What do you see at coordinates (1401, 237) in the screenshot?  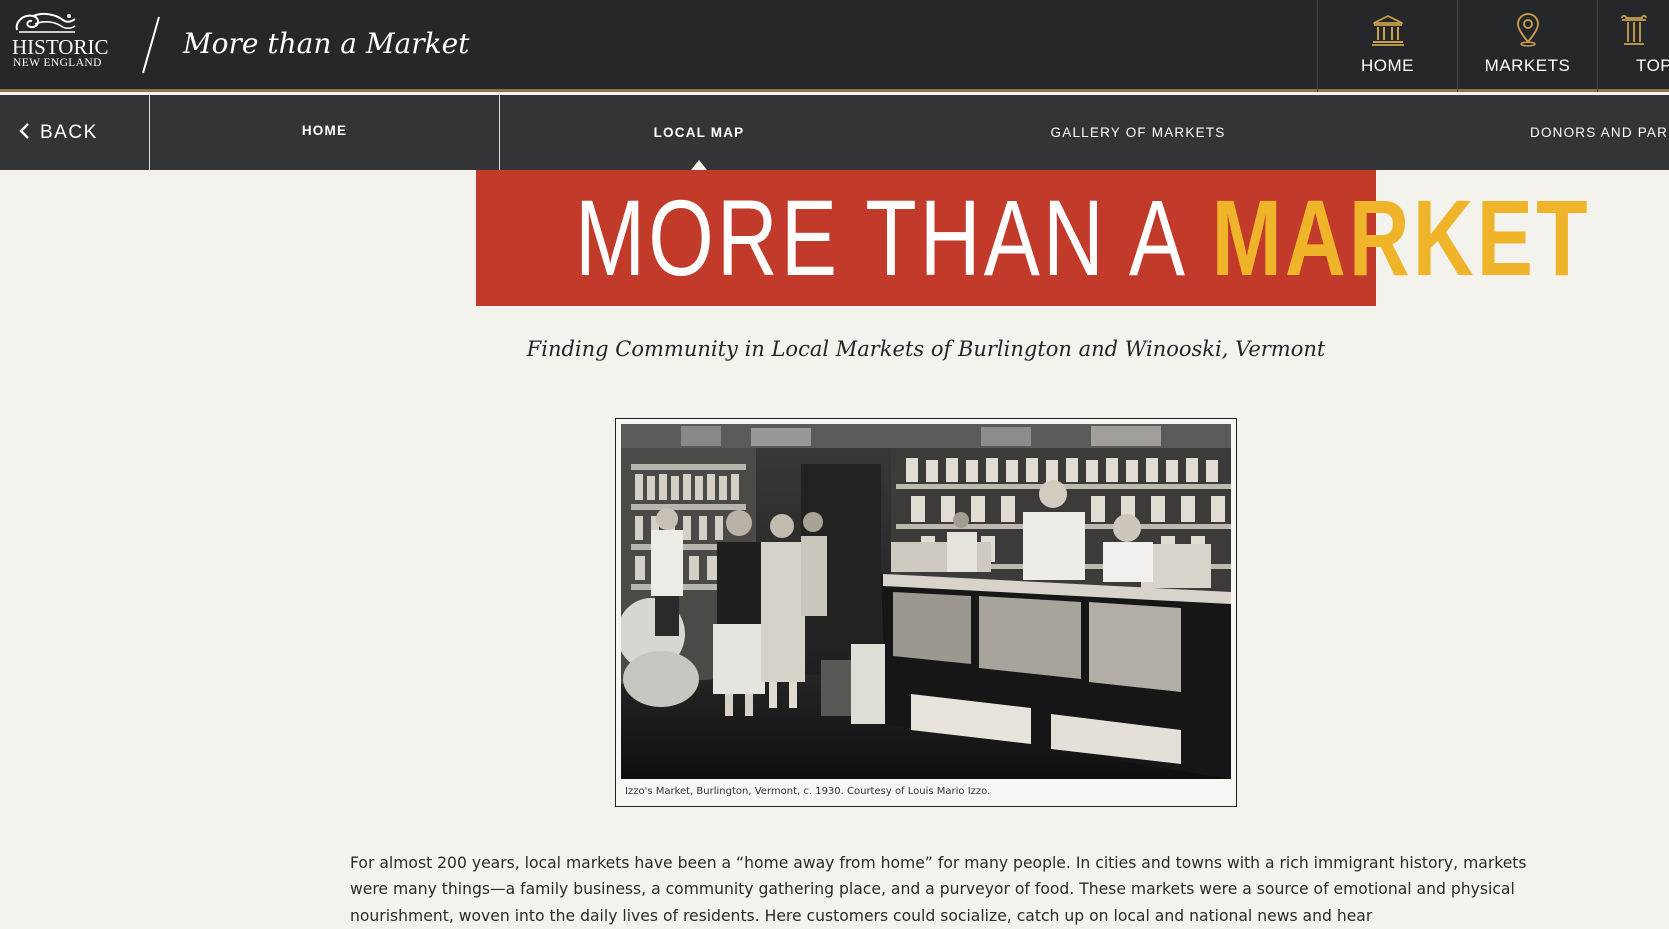 I see `banner-title-gold: MARKET` at bounding box center [1401, 237].